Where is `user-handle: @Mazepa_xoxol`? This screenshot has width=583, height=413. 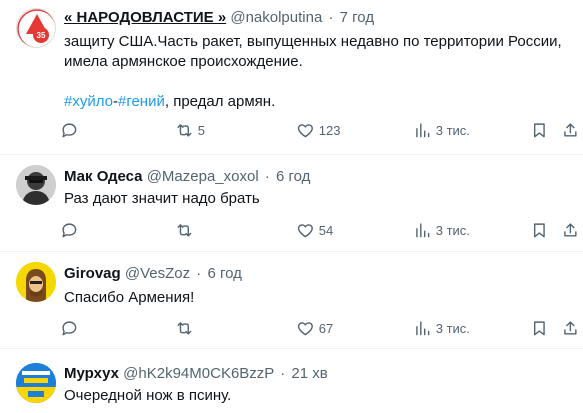
user-handle: @Mazepa_xoxol is located at coordinates (203, 176).